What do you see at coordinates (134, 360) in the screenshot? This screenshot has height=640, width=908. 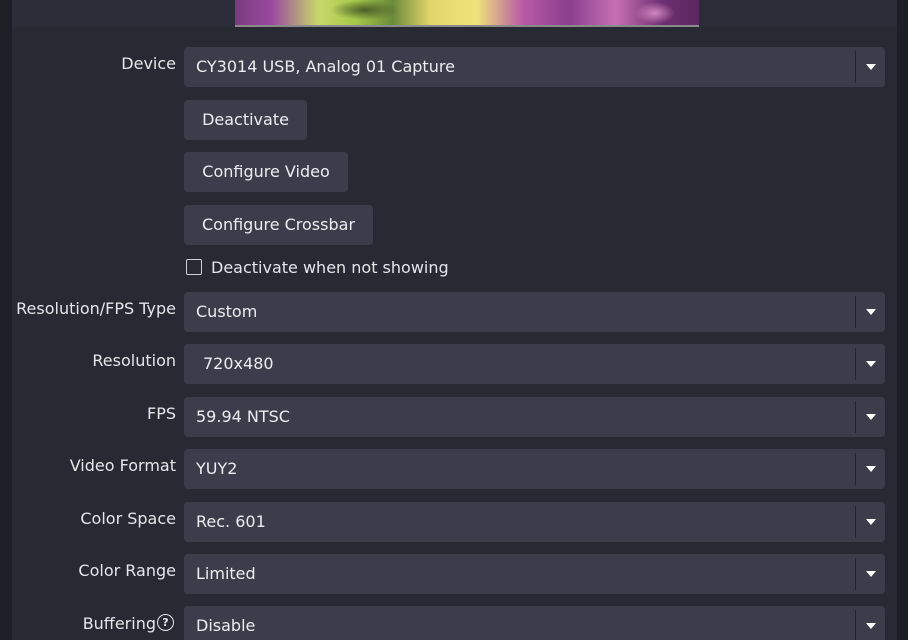 I see `resolution-label: Resolution` at bounding box center [134, 360].